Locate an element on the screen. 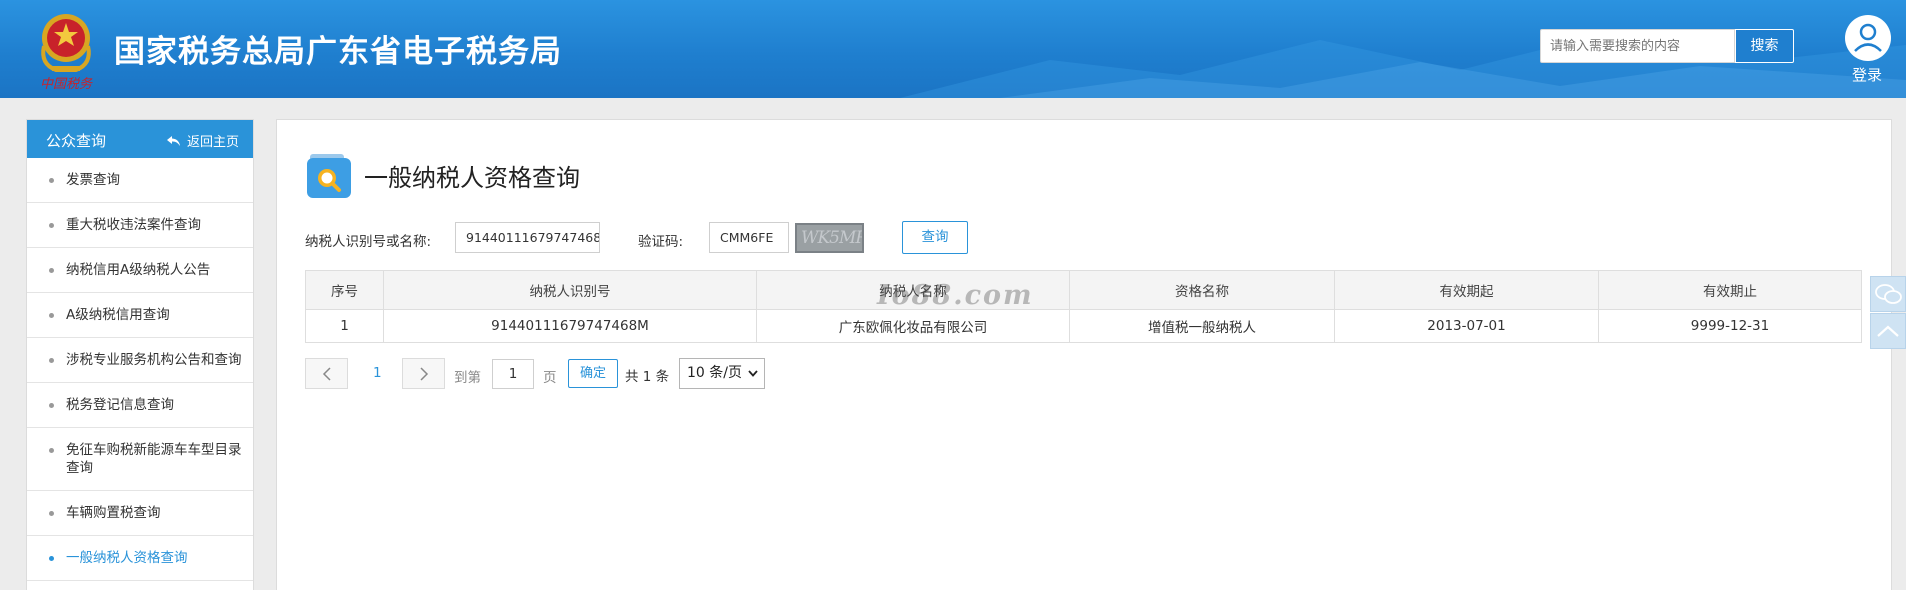 The width and height of the screenshot is (1906, 590). chat-float-button is located at coordinates (1888, 294).